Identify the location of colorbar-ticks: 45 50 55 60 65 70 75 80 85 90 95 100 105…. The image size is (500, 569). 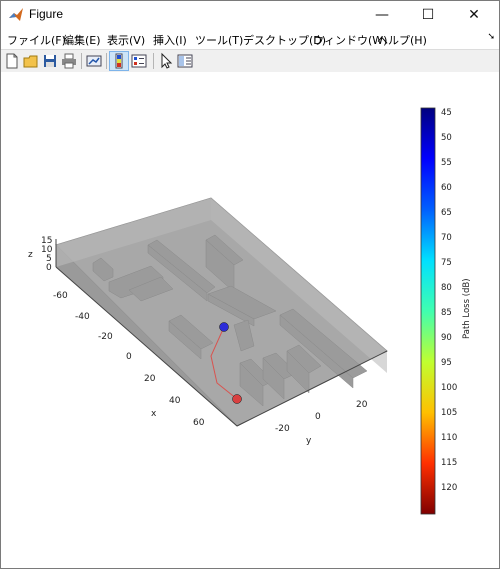
(449, 300).